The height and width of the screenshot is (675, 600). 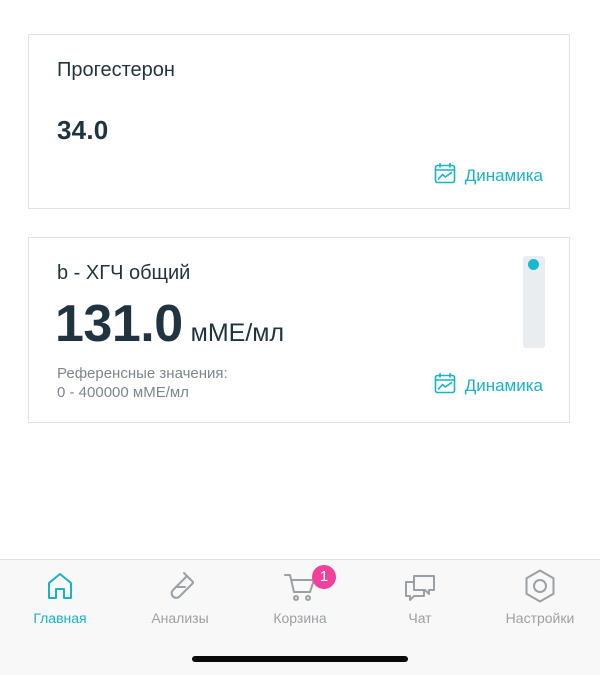 I want to click on scale-marker, so click(x=533, y=265).